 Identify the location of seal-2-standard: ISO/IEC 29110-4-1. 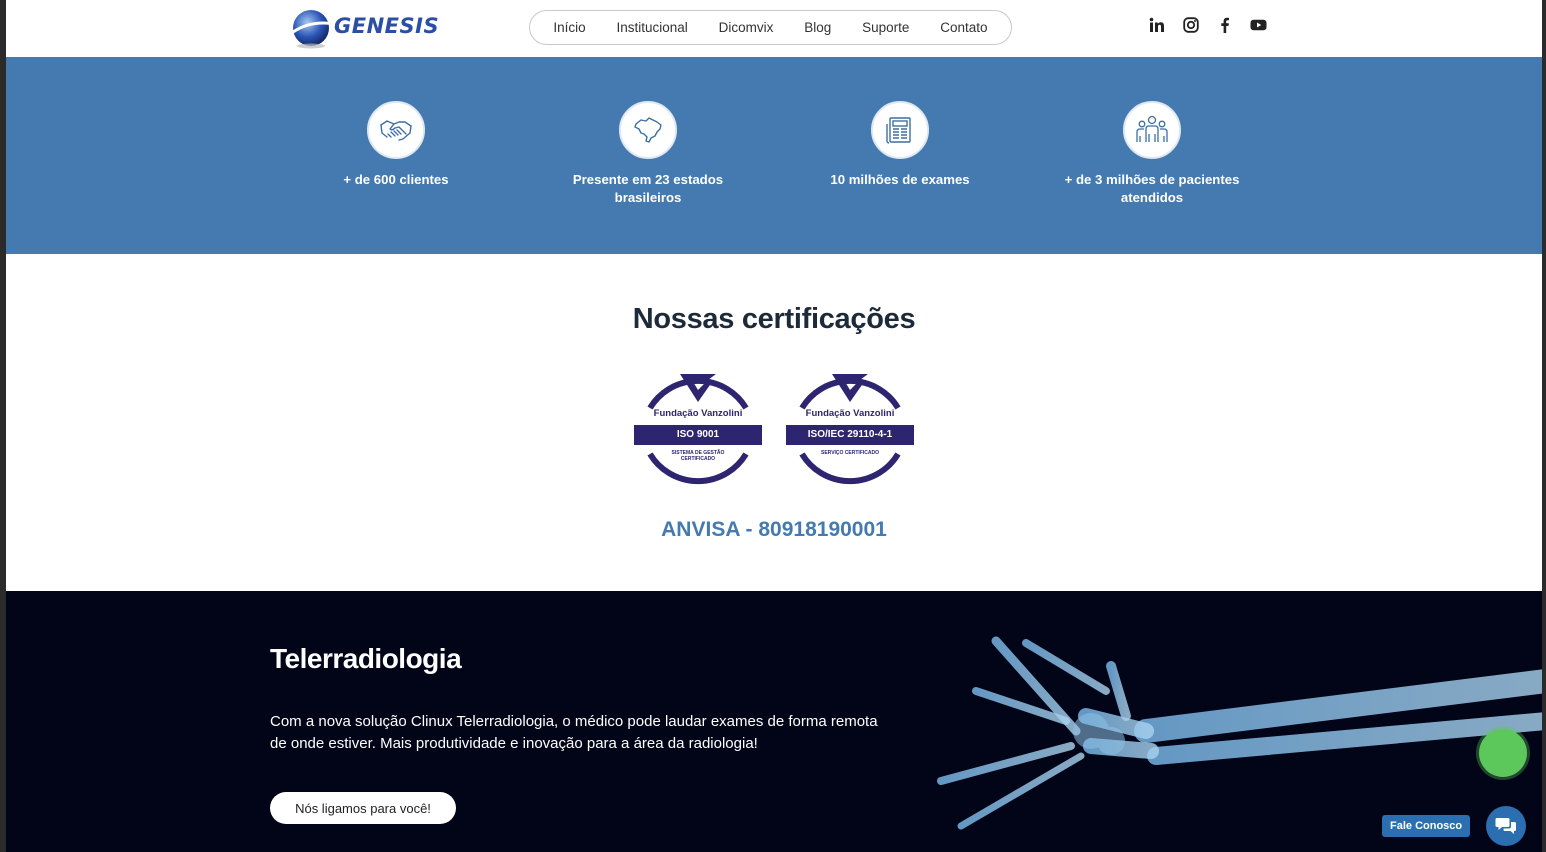
(850, 435).